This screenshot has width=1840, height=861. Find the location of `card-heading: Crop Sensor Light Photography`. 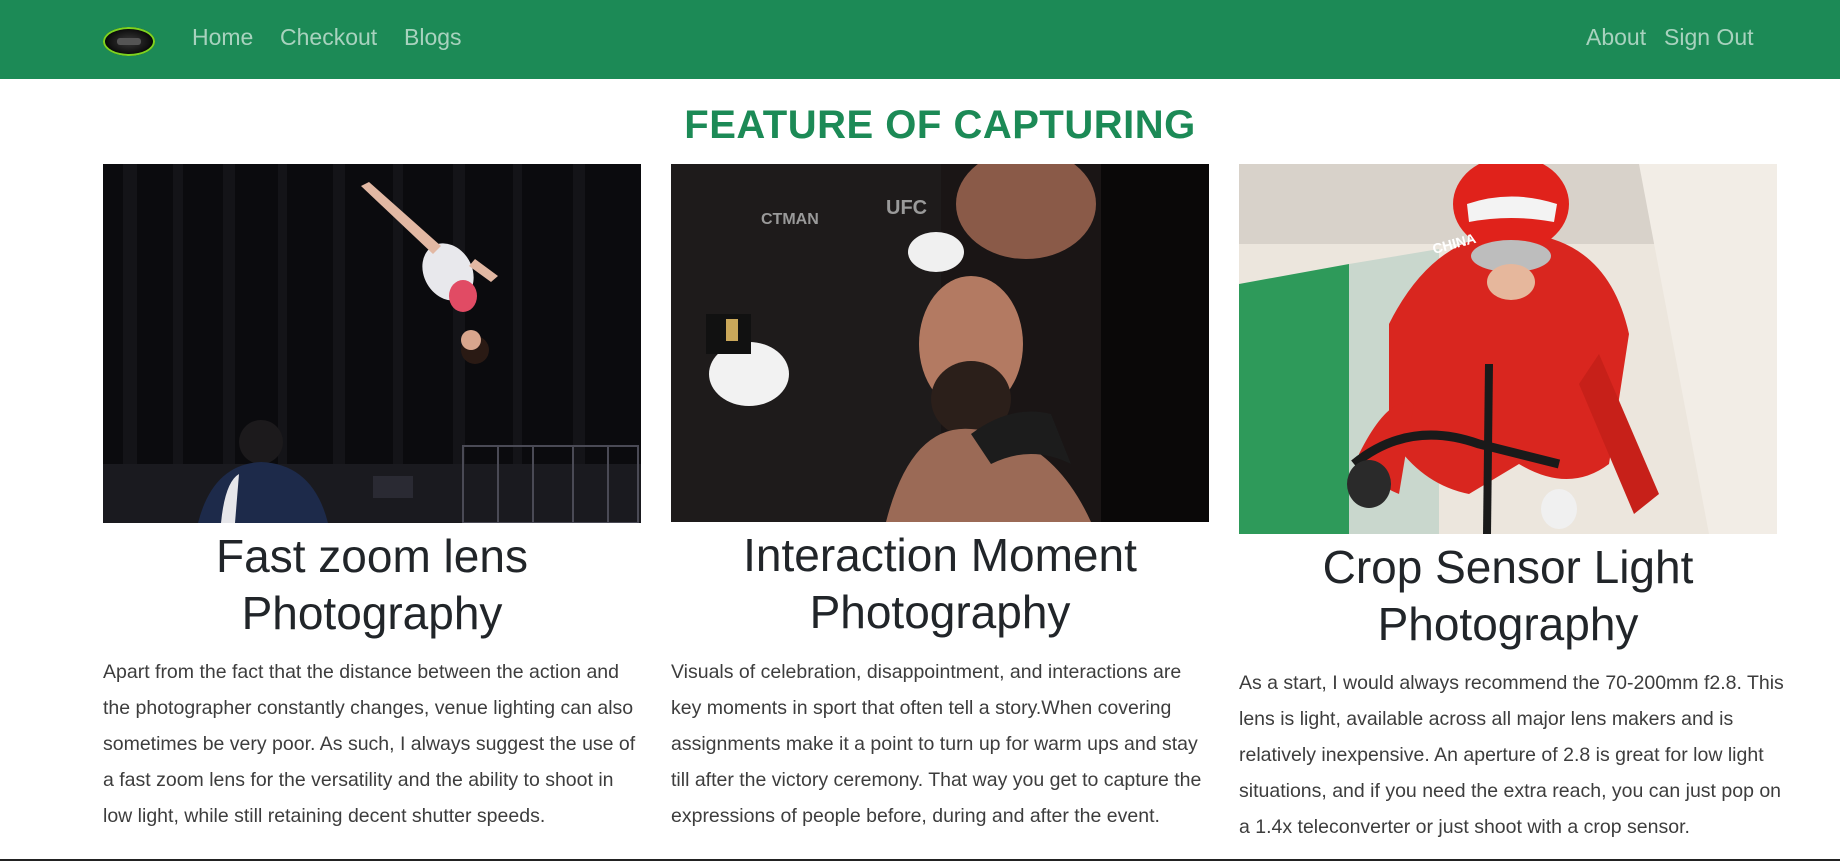

card-heading: Crop Sensor Light Photography is located at coordinates (1508, 595).